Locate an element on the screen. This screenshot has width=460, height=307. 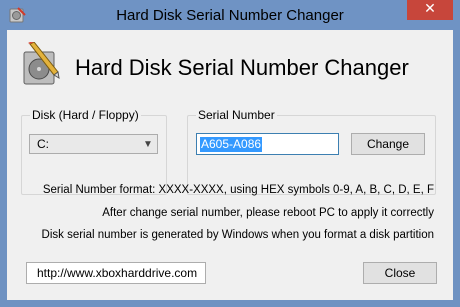
disk-group: Disk (Hard / Floppy) C: ▼ is located at coordinates (94, 151).